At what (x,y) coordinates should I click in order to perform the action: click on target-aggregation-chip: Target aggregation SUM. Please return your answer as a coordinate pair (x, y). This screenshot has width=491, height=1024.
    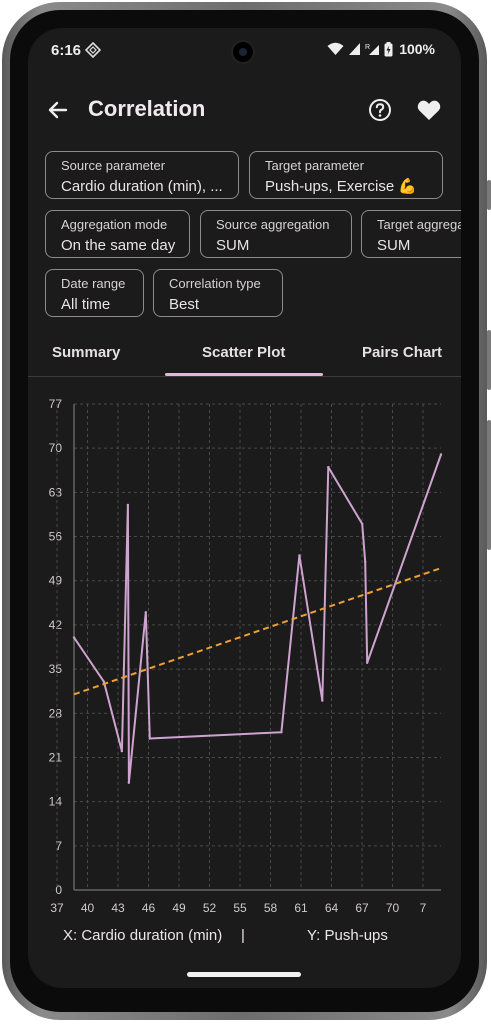
    Looking at the image, I should click on (411, 234).